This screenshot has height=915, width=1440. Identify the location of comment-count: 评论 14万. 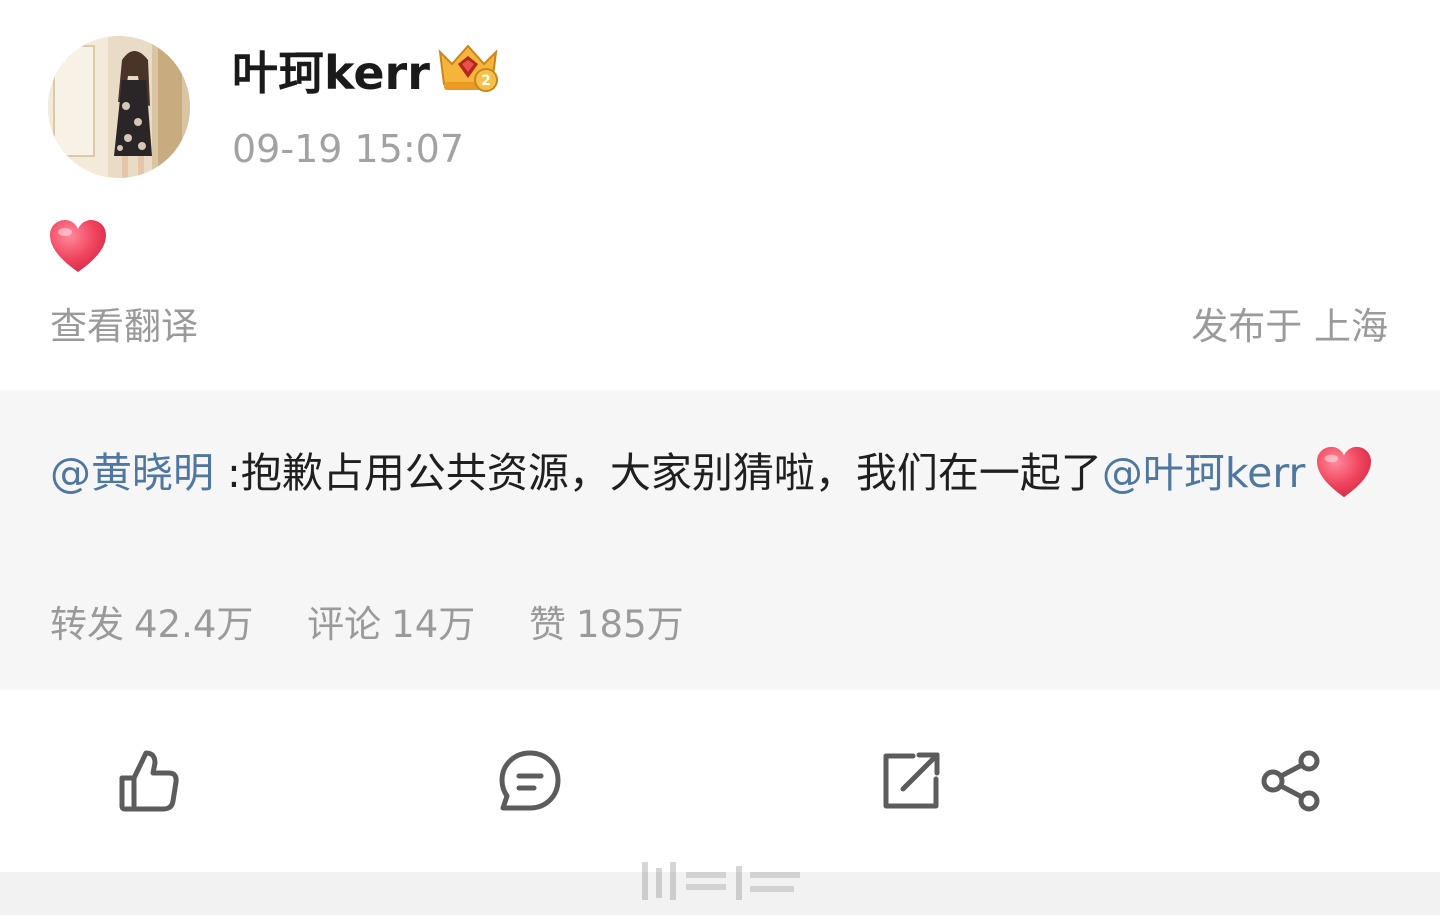
(391, 625).